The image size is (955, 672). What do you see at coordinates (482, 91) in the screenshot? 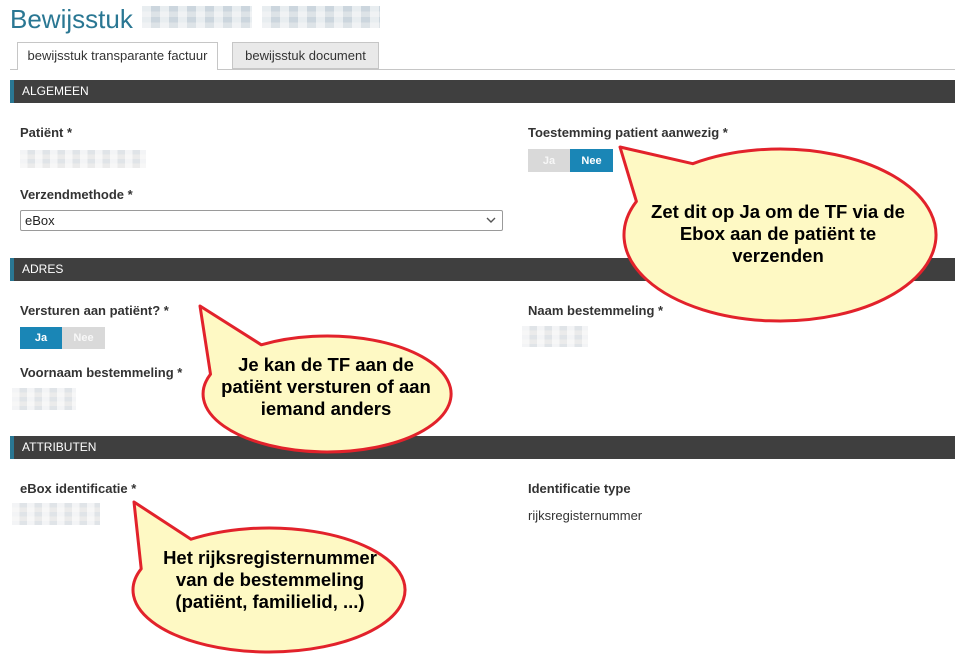
I see `section-header-general: ALGEMEEN` at bounding box center [482, 91].